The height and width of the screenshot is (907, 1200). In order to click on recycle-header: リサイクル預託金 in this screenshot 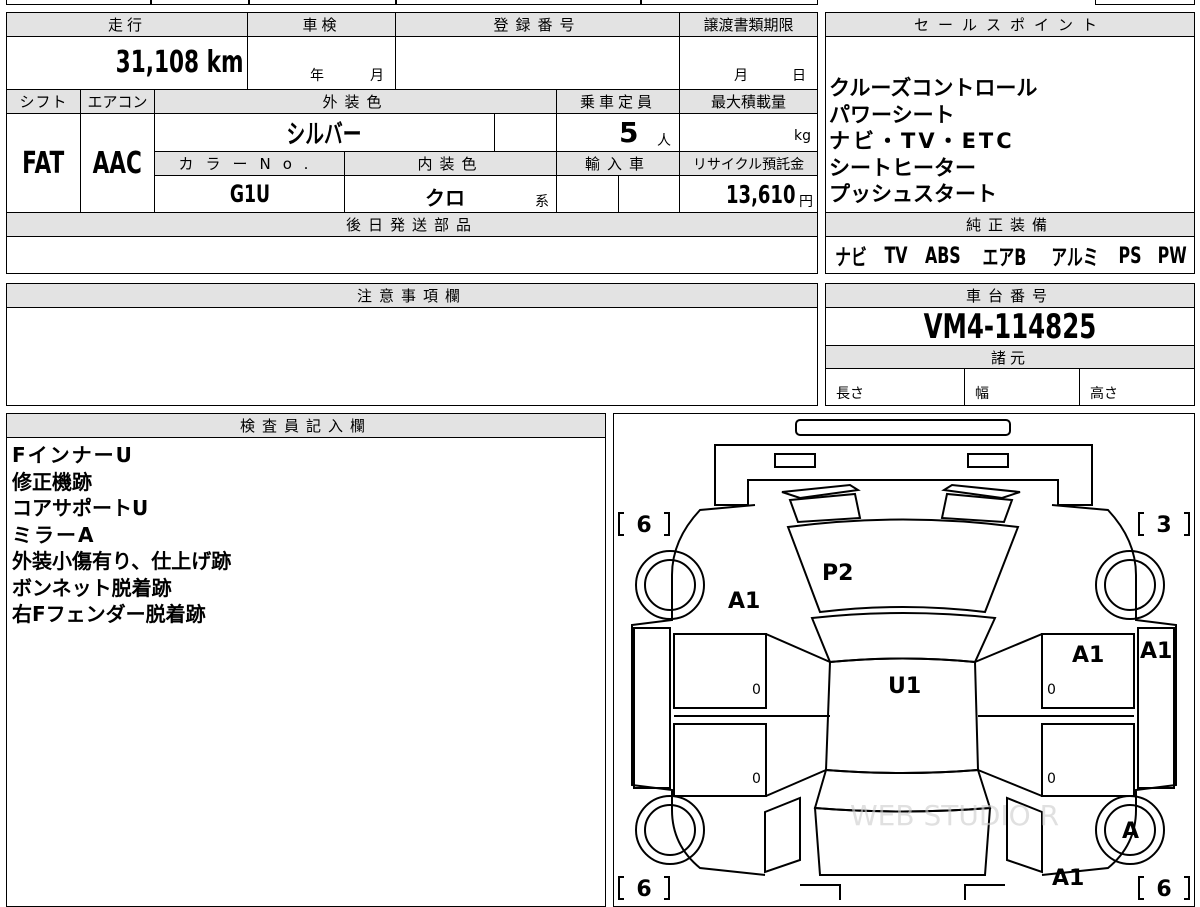, I will do `click(748, 163)`.